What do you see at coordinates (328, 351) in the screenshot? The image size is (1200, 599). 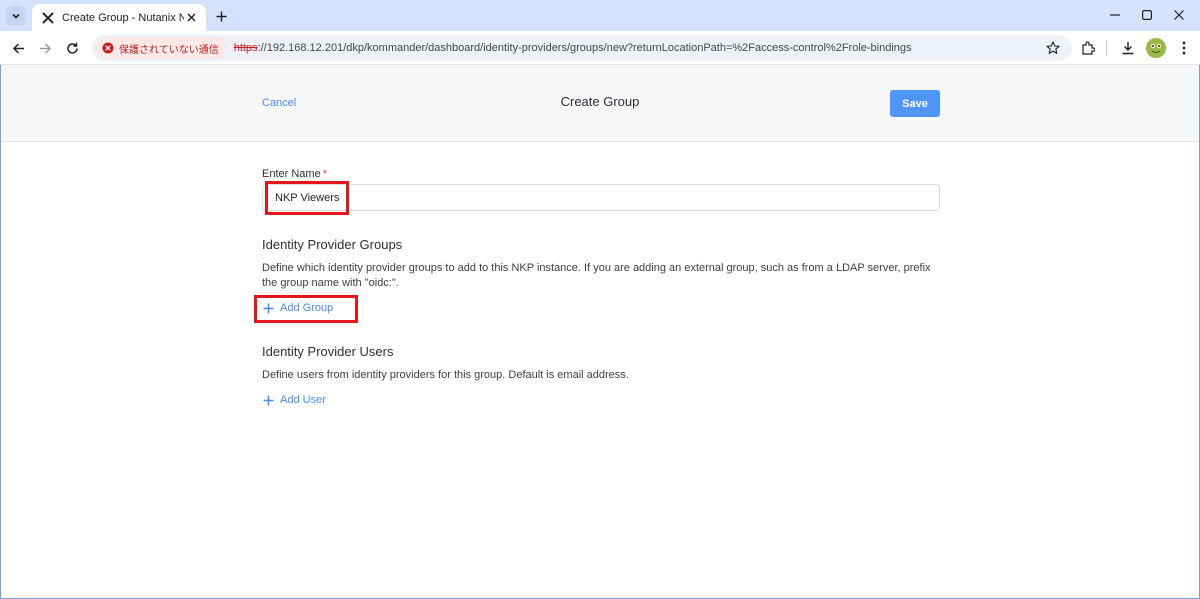 I see `users-section-title: Identity Provider Users` at bounding box center [328, 351].